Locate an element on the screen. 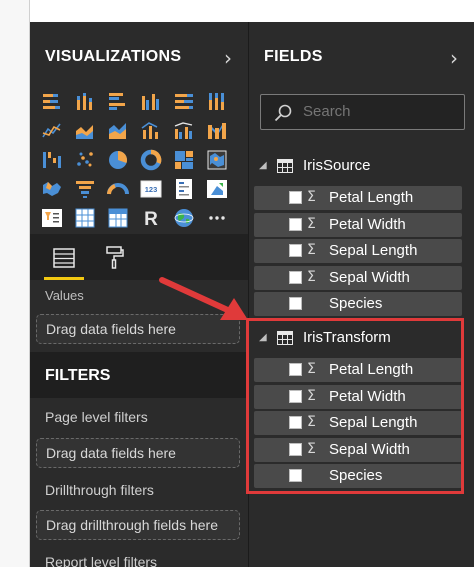  fields-title: FIELDS is located at coordinates (293, 56).